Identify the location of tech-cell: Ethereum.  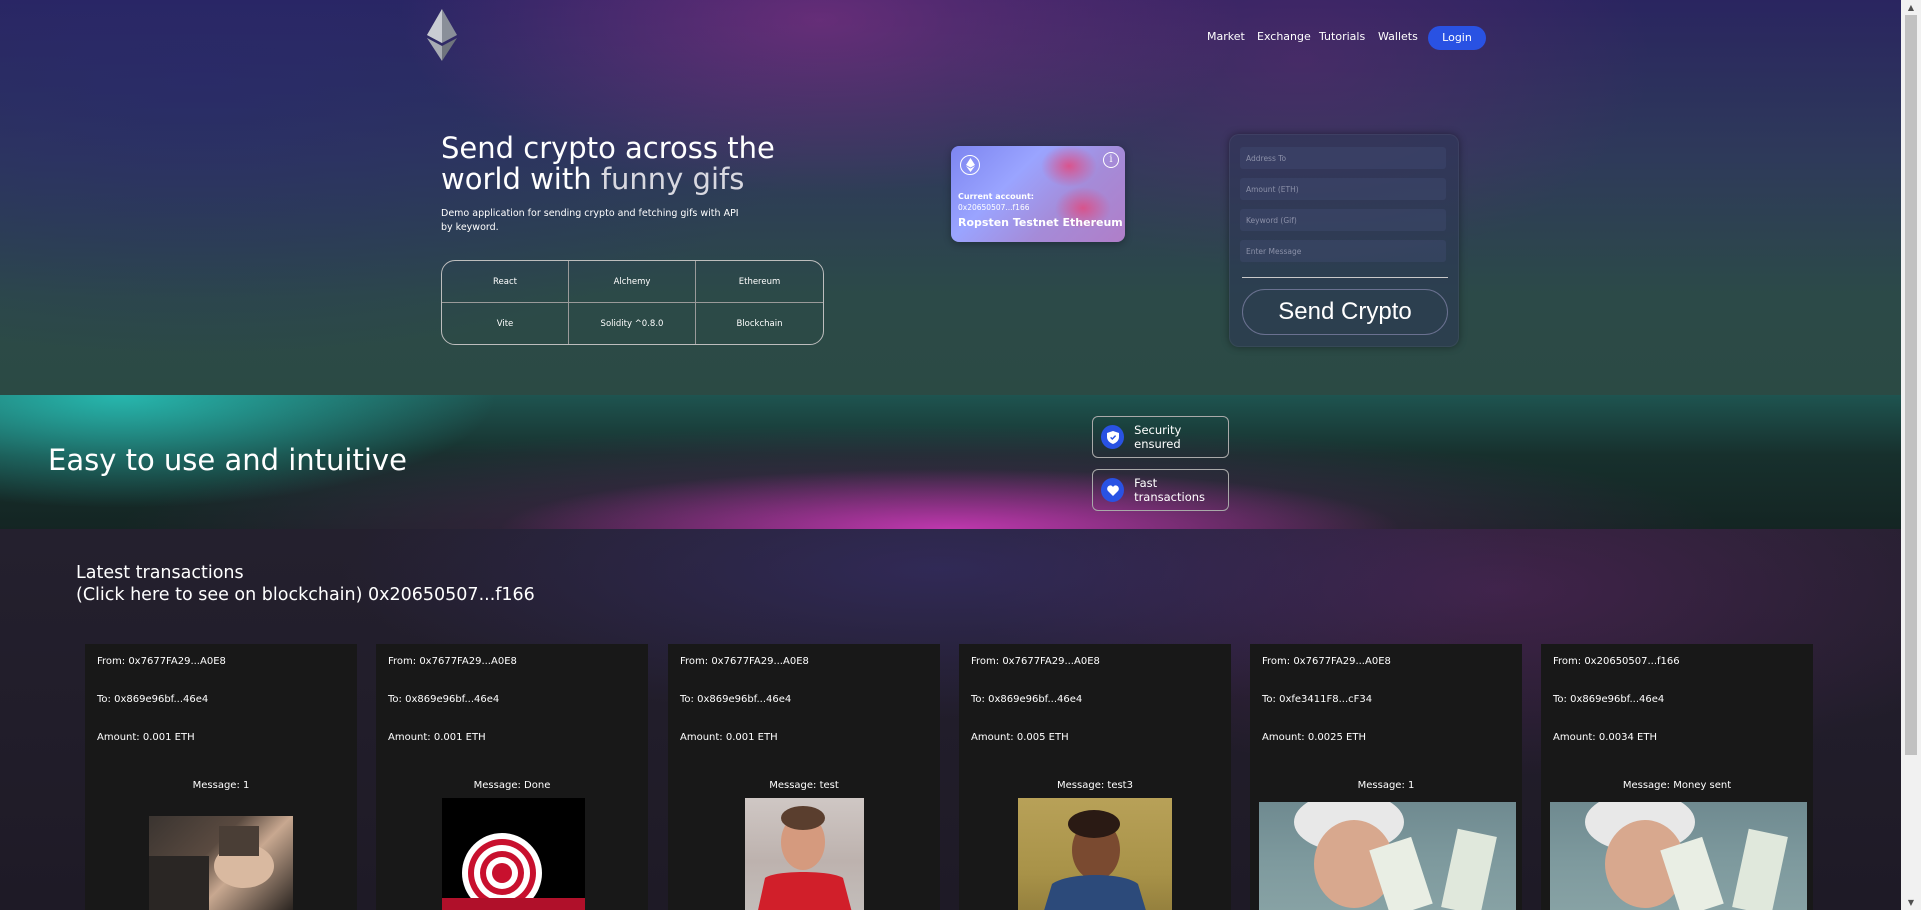
(759, 282).